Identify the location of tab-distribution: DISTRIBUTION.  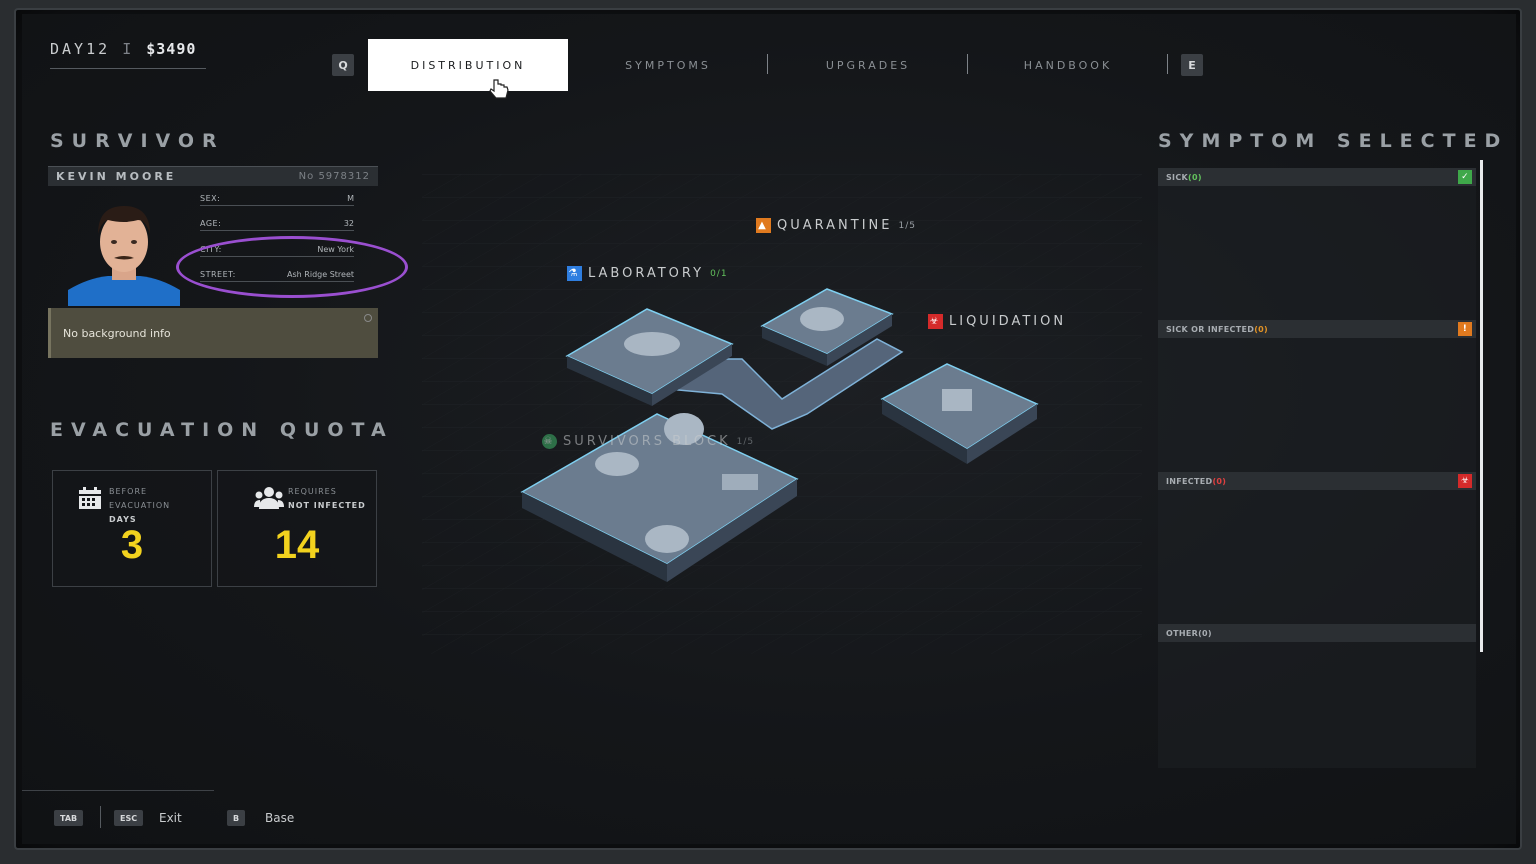
(468, 65).